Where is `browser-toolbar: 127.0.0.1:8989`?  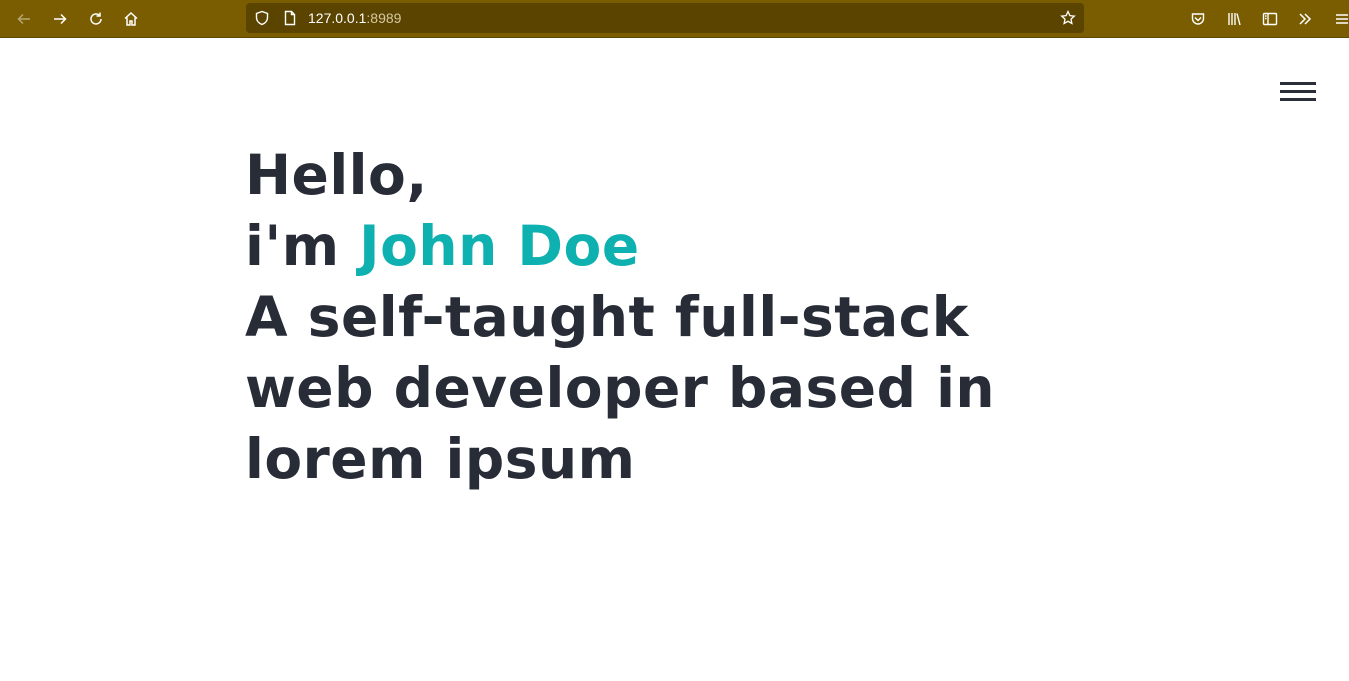 browser-toolbar: 127.0.0.1:8989 is located at coordinates (674, 19).